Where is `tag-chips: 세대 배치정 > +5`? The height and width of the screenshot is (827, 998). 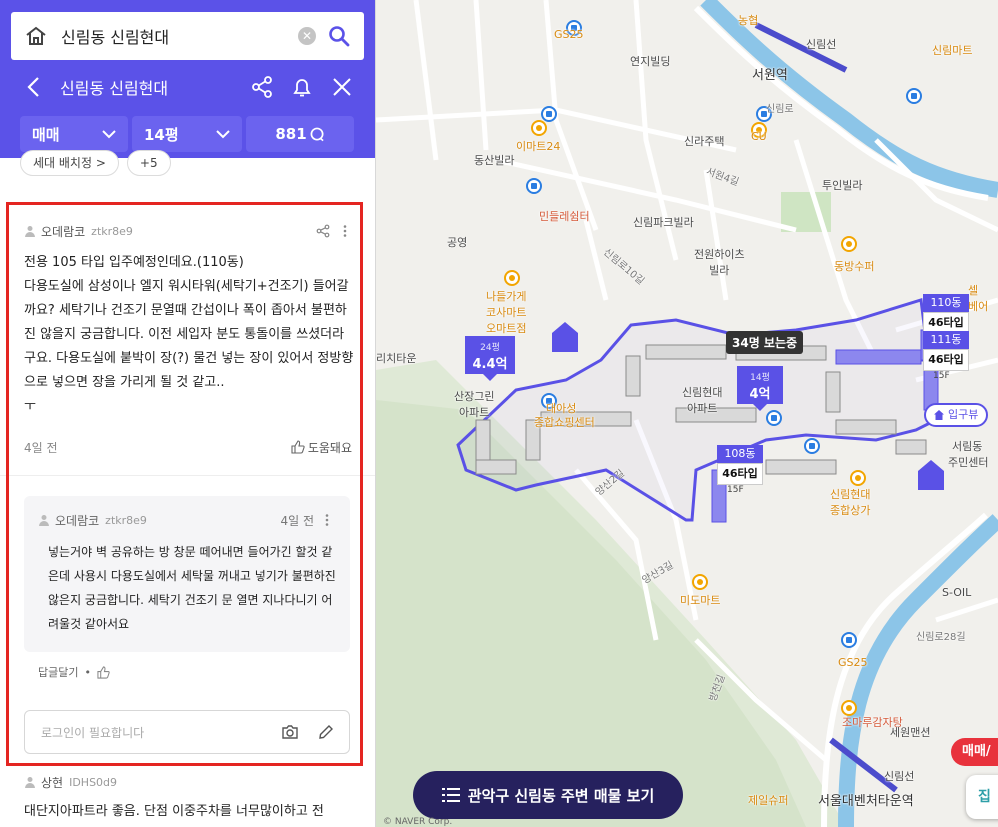
tag-chips: 세대 배치정 > +5 is located at coordinates (95, 163).